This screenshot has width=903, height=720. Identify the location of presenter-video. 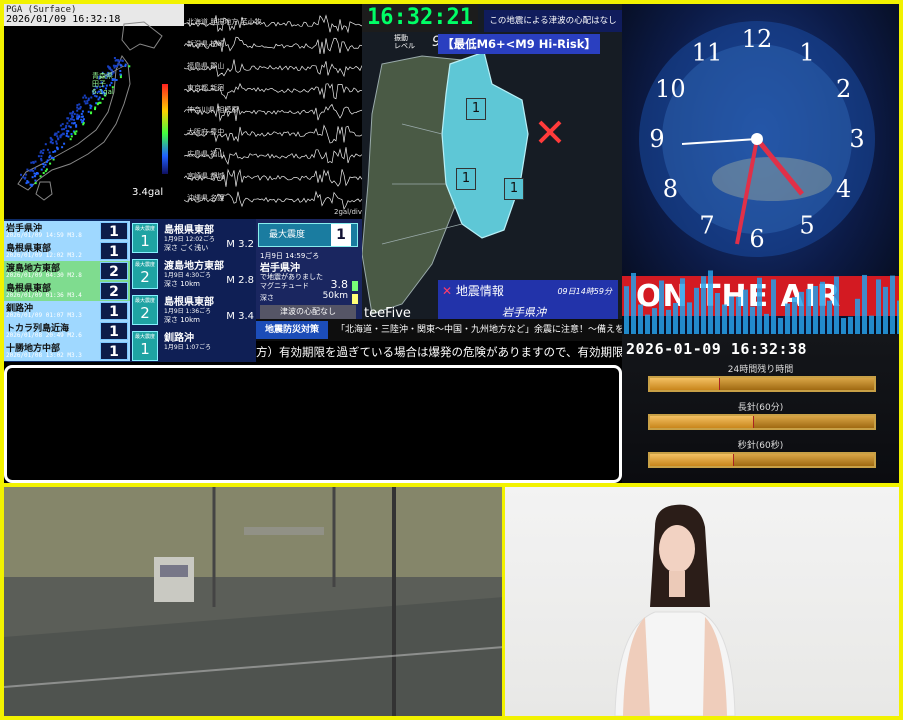
(702, 601).